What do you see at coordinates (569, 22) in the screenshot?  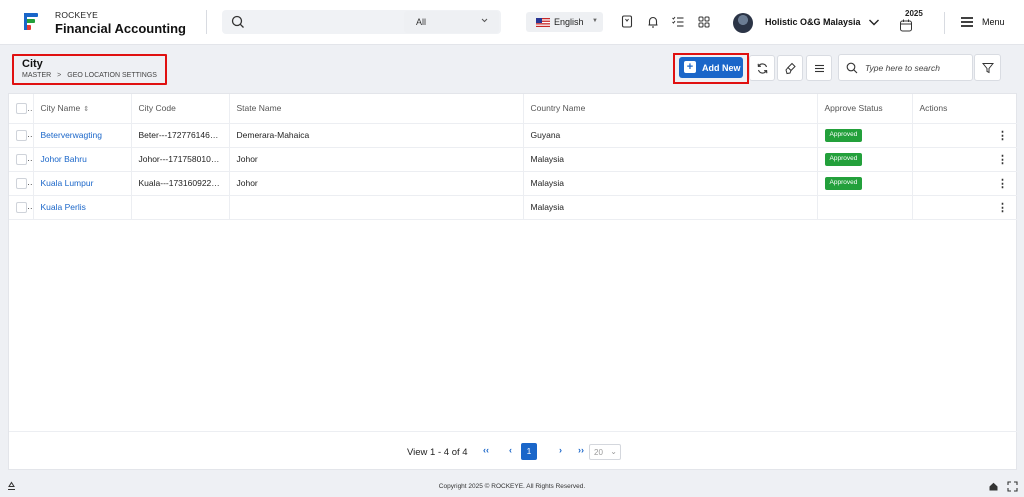 I see `language-label: English` at bounding box center [569, 22].